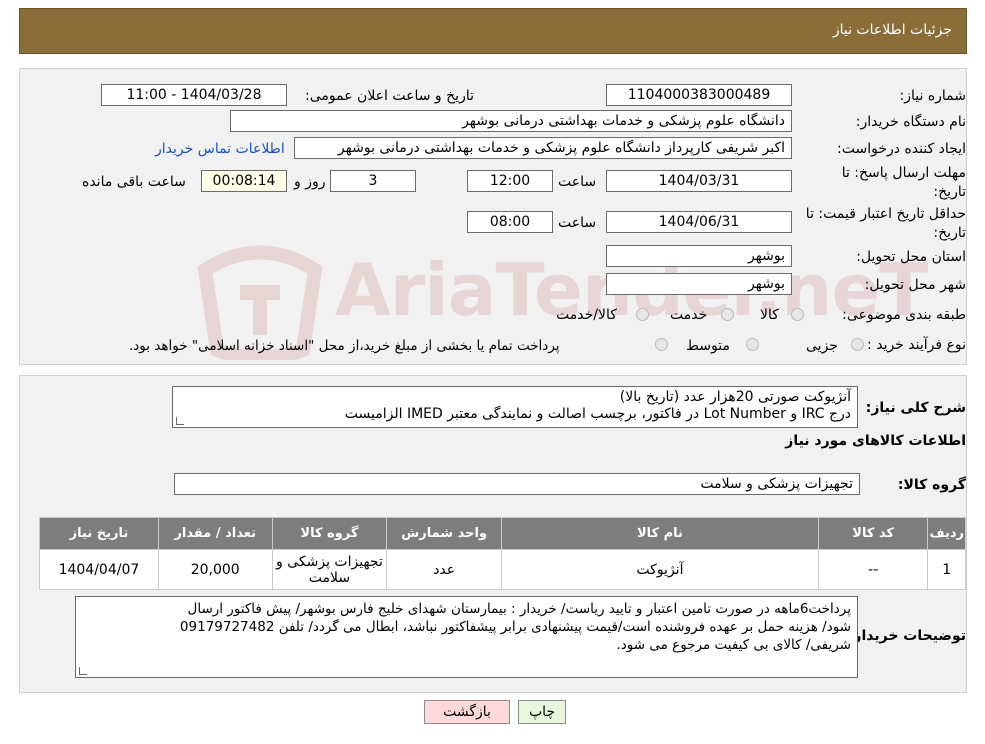 This screenshot has width=985, height=744. I want to click on requester-label: ایجاد کننده درخواست:, so click(901, 149).